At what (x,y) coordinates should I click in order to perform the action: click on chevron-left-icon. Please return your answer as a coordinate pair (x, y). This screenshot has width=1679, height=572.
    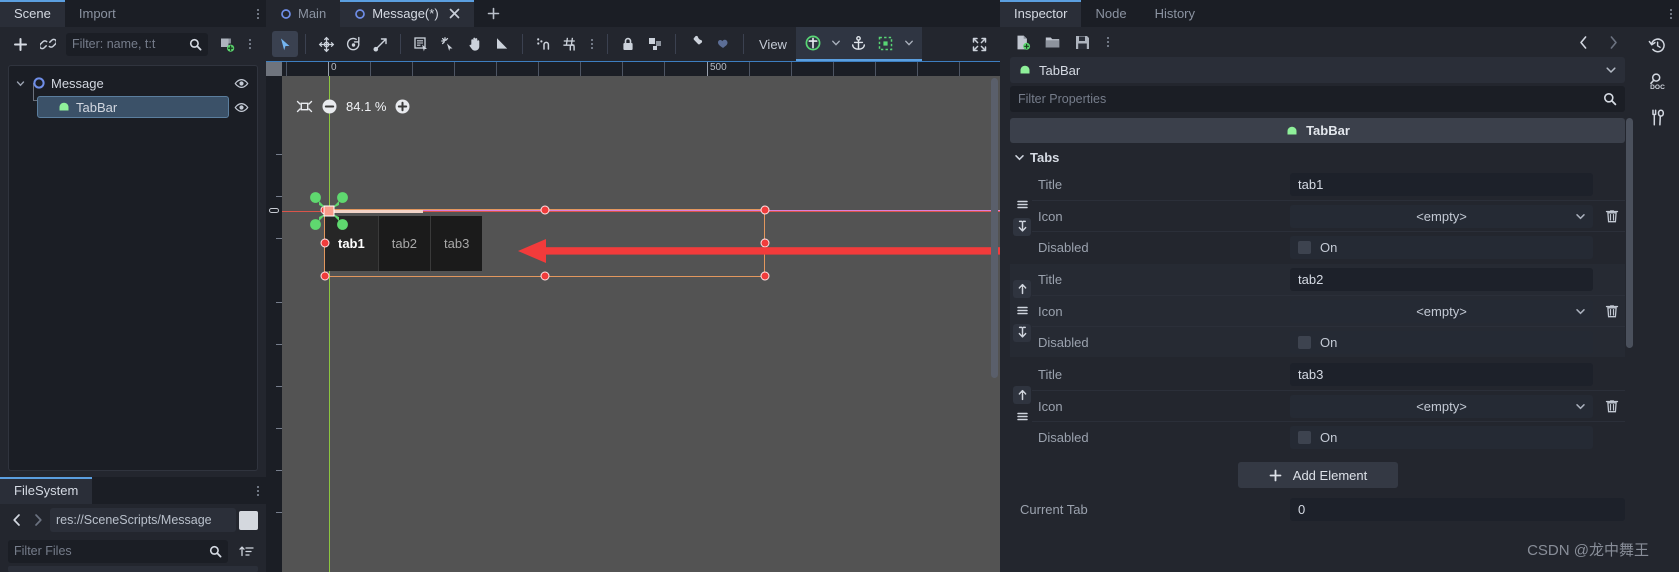
    Looking at the image, I should click on (1583, 42).